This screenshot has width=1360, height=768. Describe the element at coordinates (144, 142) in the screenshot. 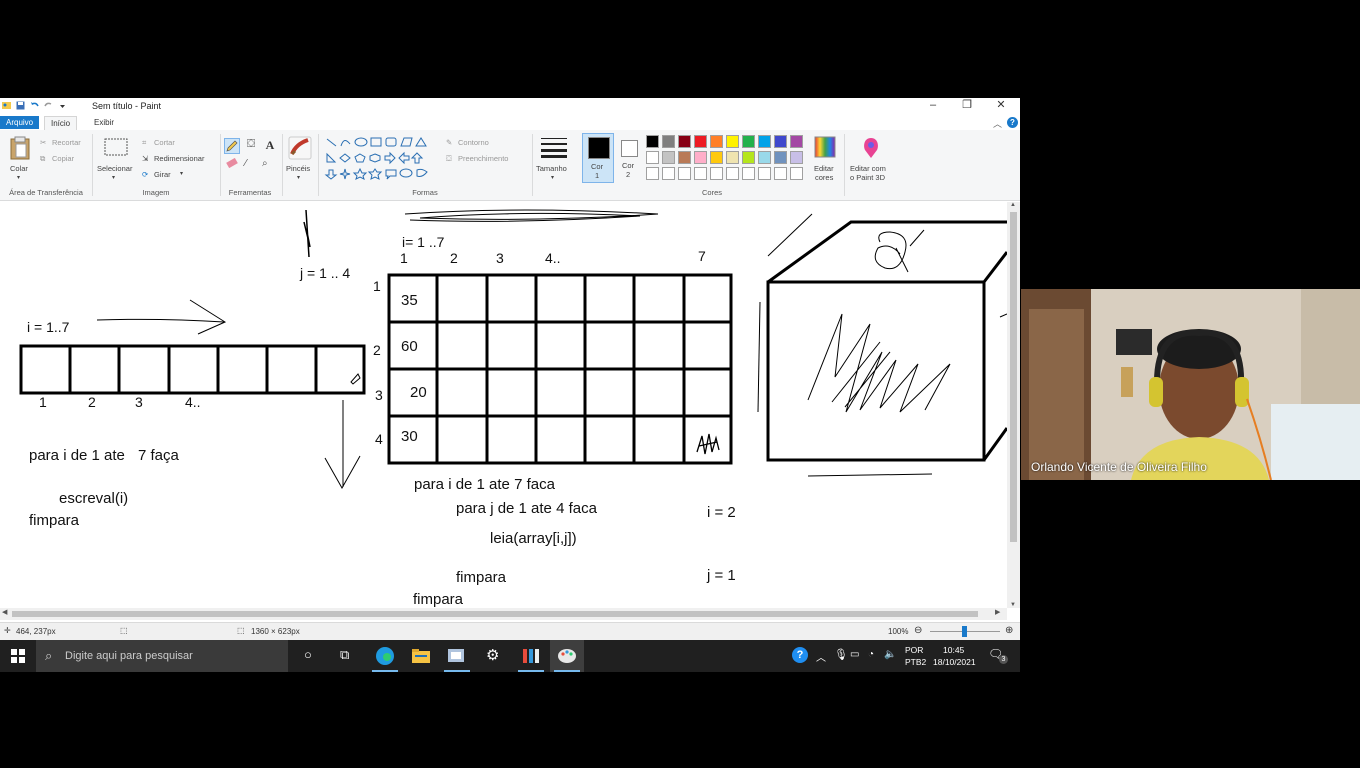

I see `crop-icon: ⌗` at that location.